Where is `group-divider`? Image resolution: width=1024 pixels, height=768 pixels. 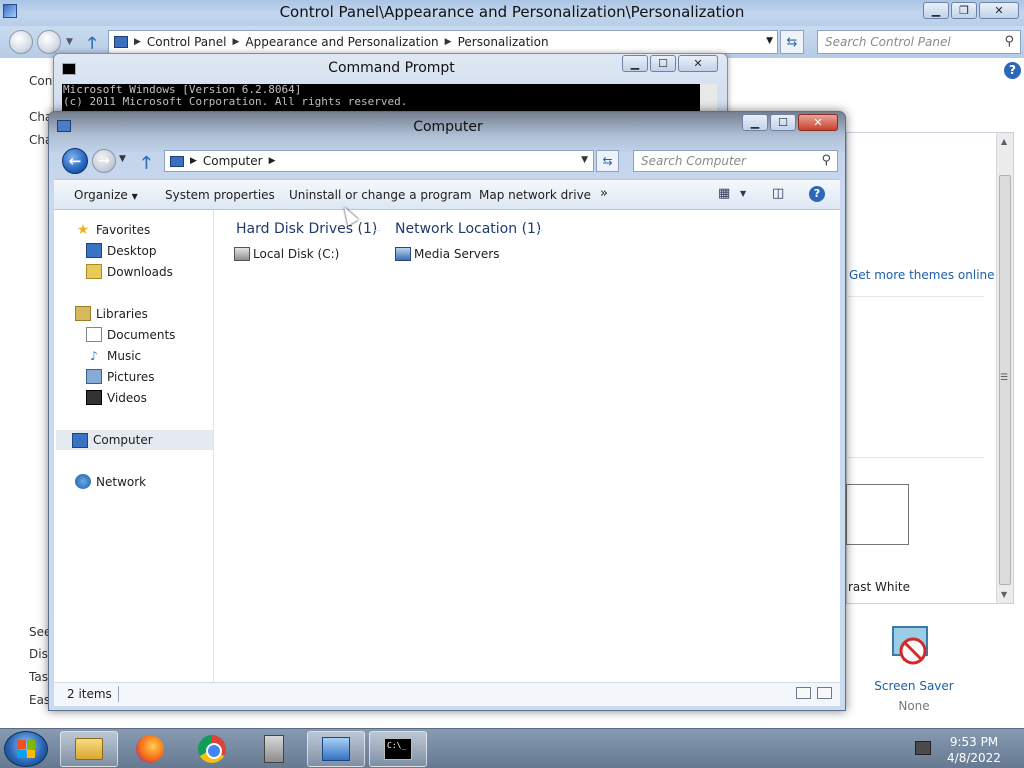 group-divider is located at coordinates (540, 230).